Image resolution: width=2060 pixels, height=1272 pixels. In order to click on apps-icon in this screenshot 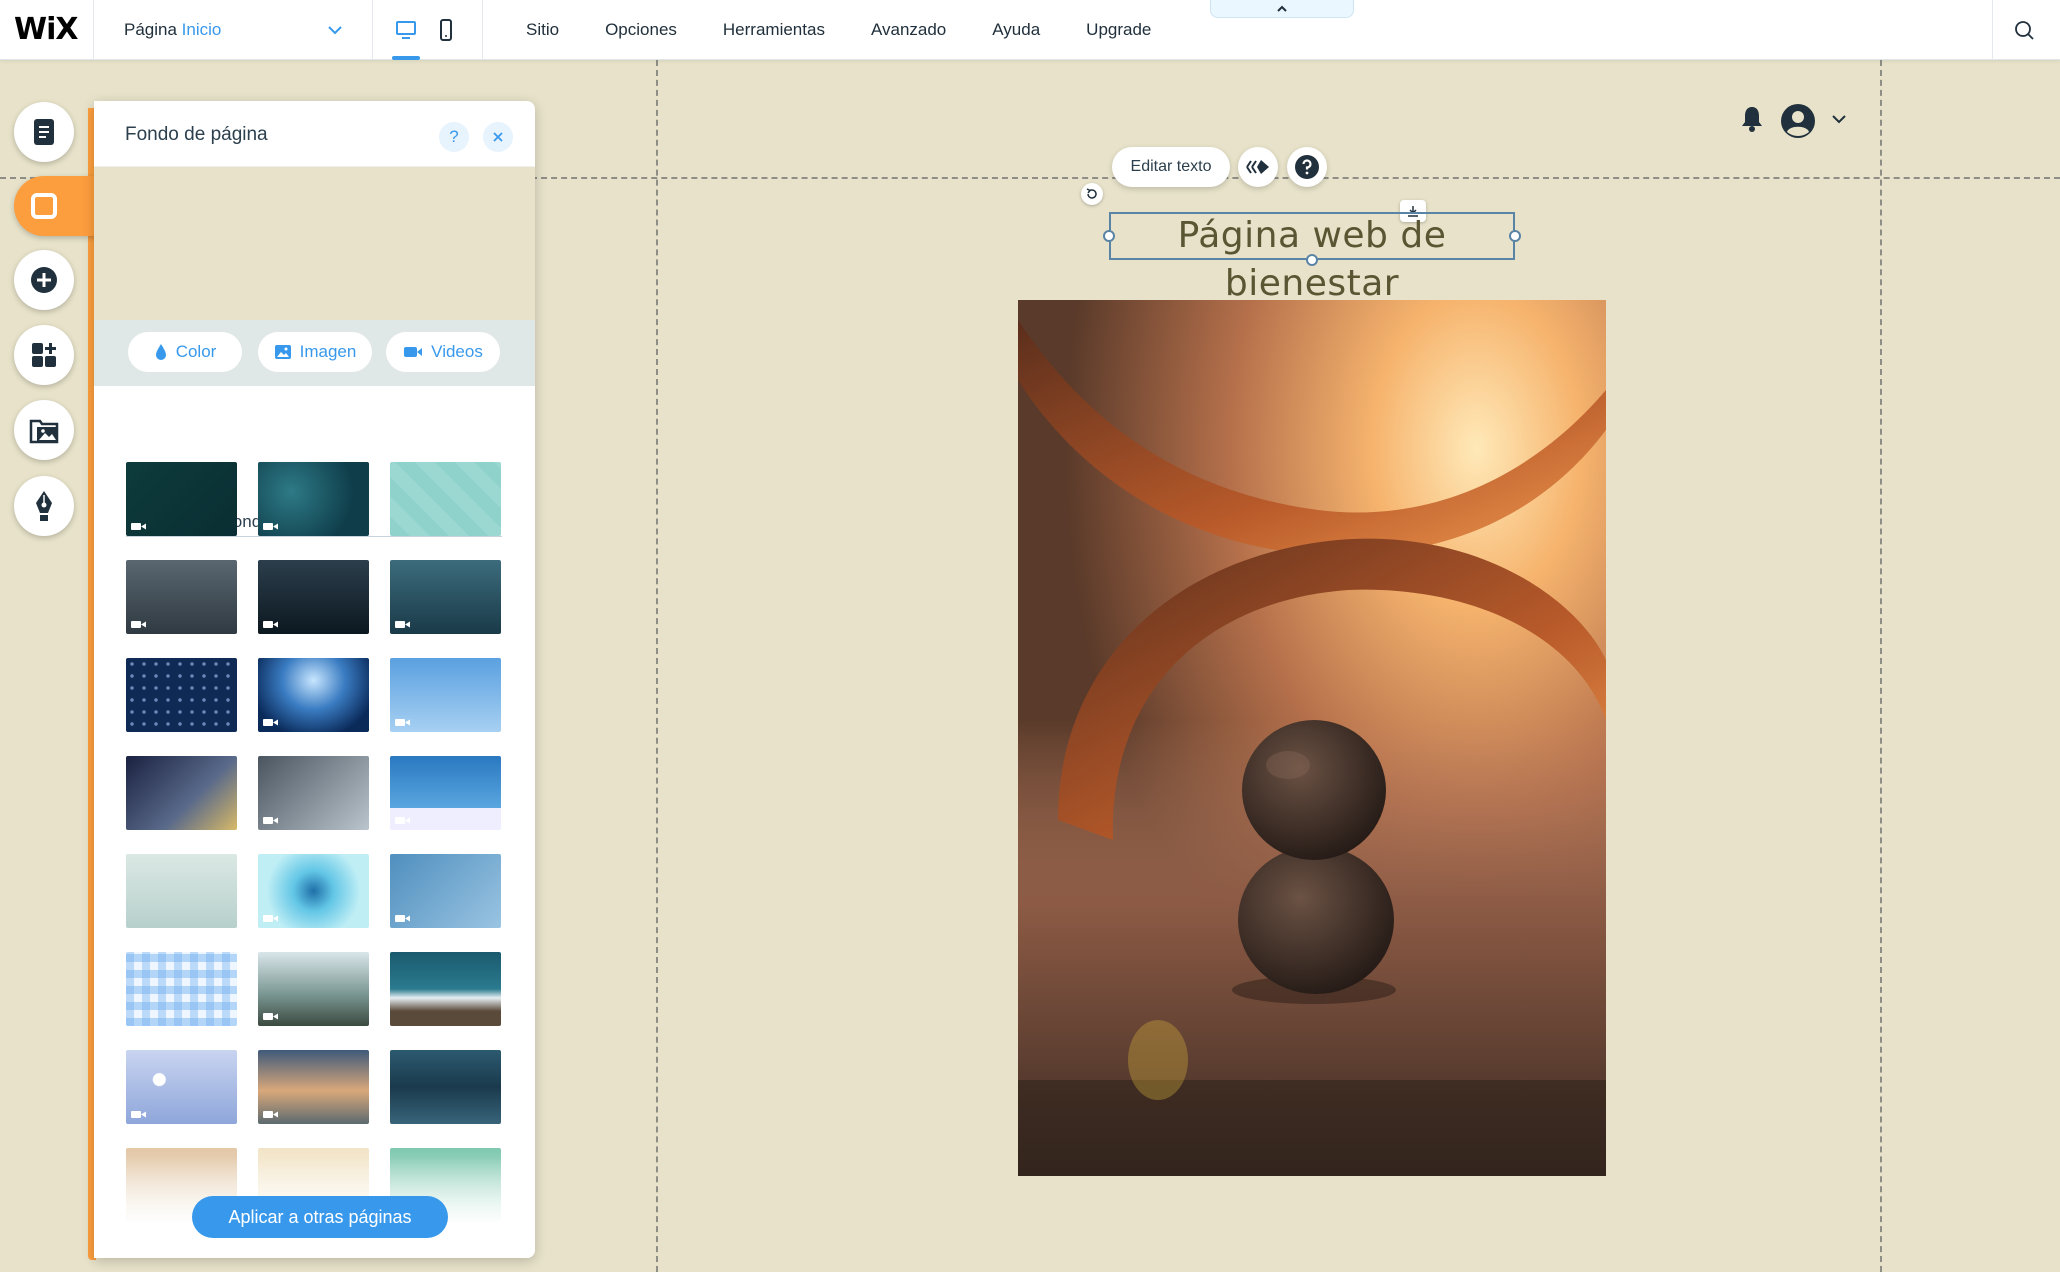, I will do `click(44, 355)`.